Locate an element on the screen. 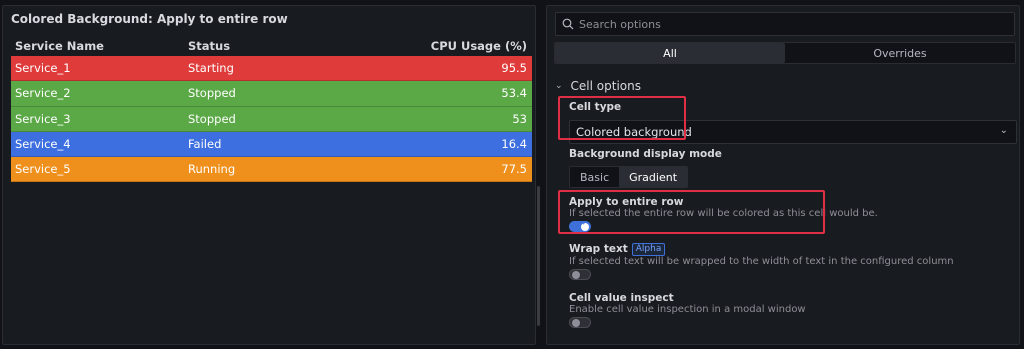 Image resolution: width=1024 pixels, height=349 pixels. highlight-box-cell-type is located at coordinates (622, 118).